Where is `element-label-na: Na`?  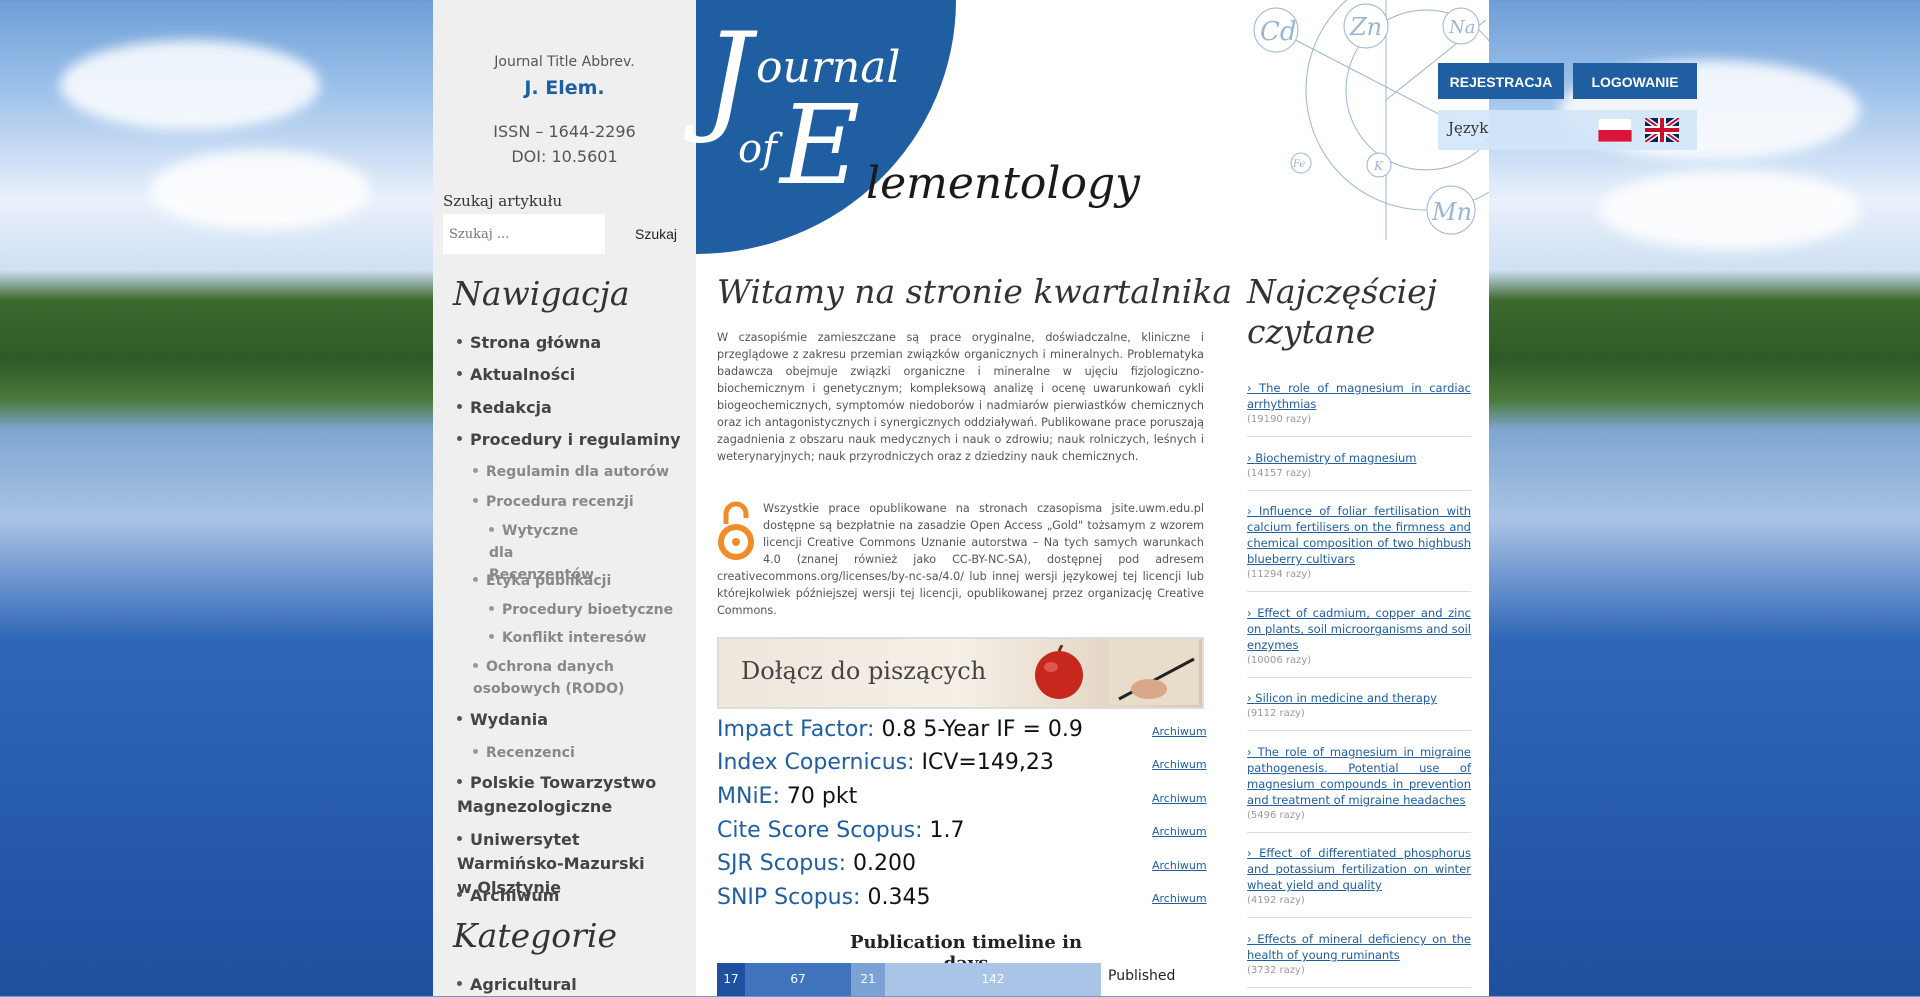
element-label-na: Na is located at coordinates (1461, 27).